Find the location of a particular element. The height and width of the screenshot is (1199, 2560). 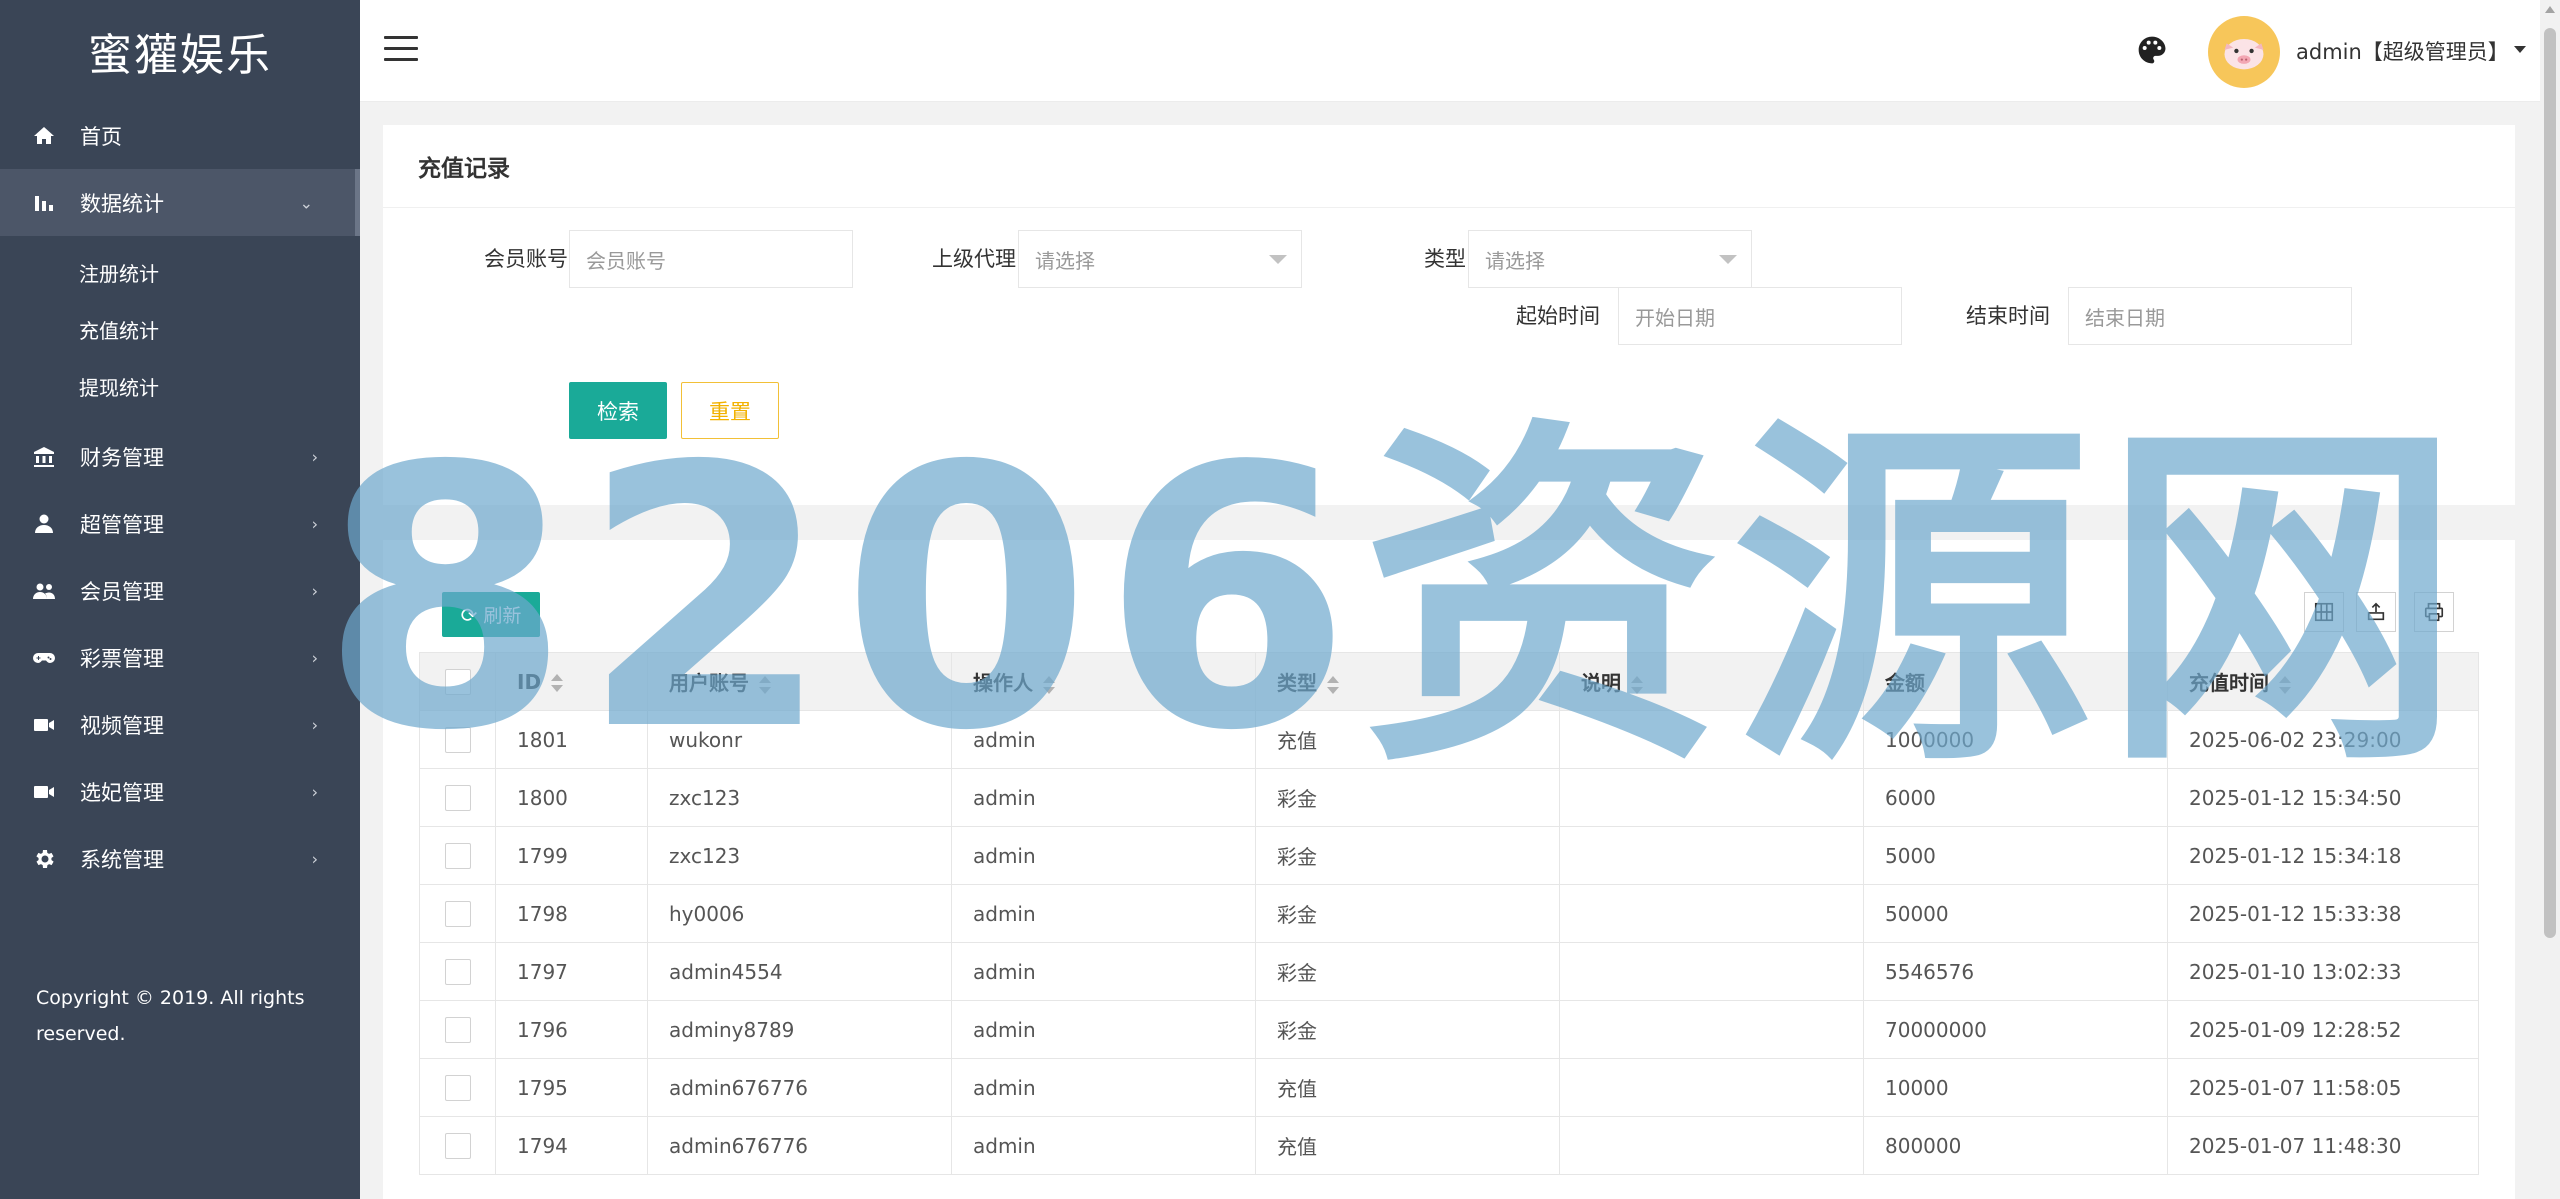

app-logo: 蜜獾娱乐 is located at coordinates (180, 51).